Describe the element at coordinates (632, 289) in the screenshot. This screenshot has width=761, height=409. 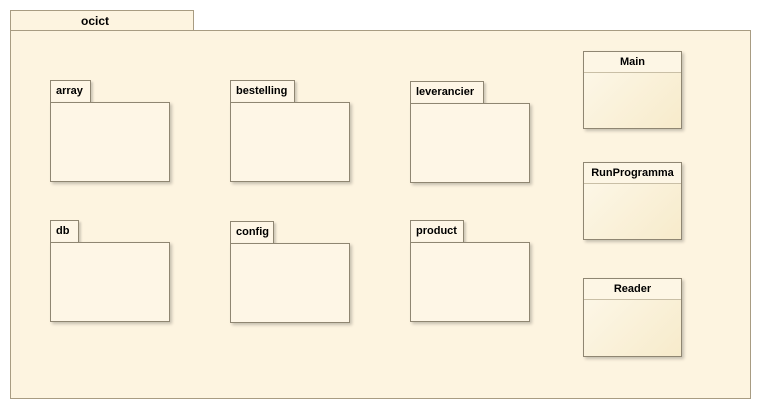
I see `class-name-reader: Reader` at that location.